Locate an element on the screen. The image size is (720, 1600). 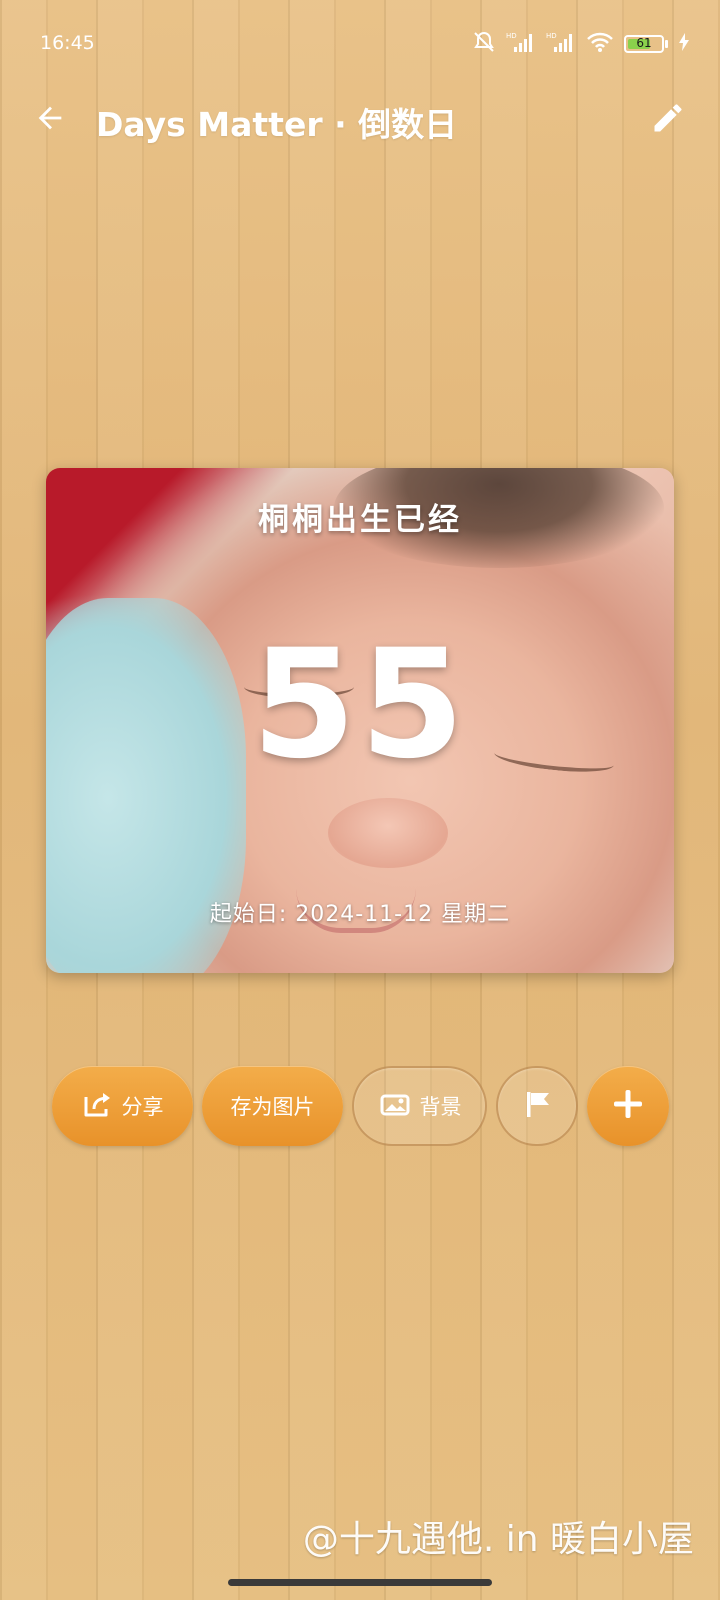
page-title: Days Matter · 倒数日 is located at coordinates (277, 124).